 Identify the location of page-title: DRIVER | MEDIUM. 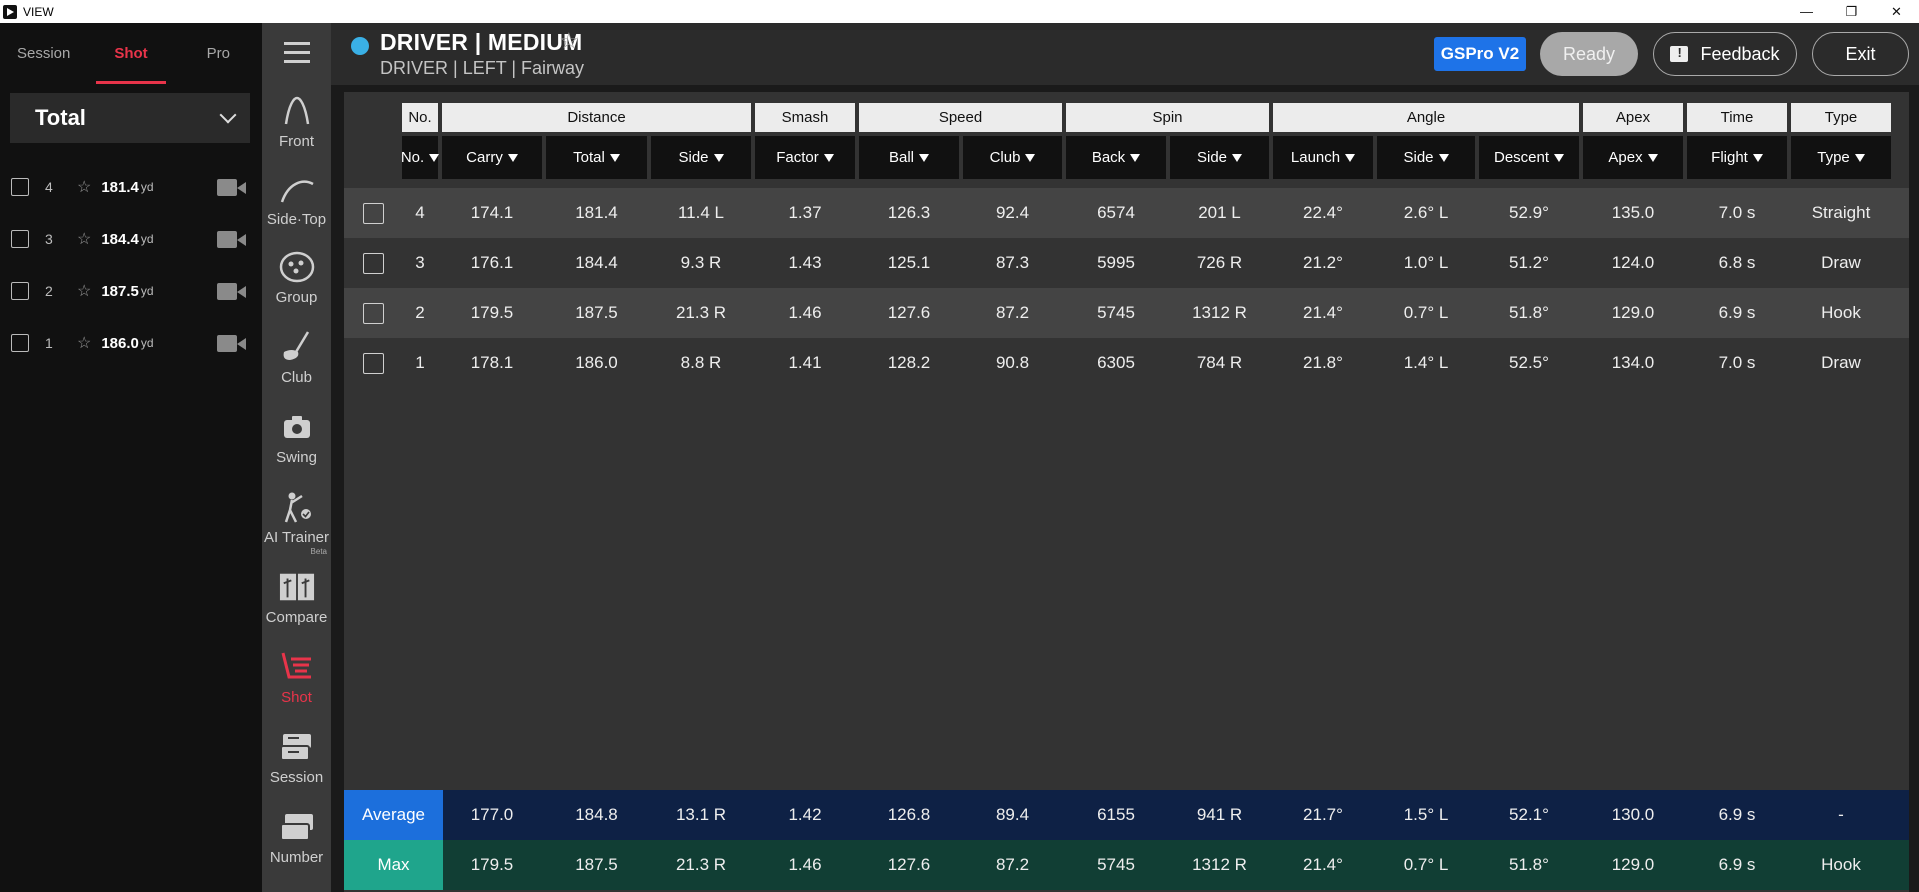
(481, 42).